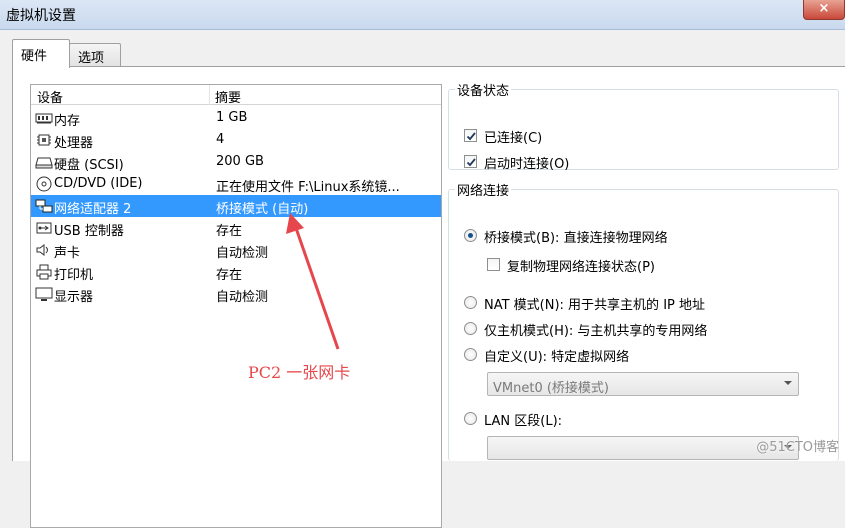 The width and height of the screenshot is (845, 528). What do you see at coordinates (299, 372) in the screenshot?
I see `annotation-text: PC2 一张网卡` at bounding box center [299, 372].